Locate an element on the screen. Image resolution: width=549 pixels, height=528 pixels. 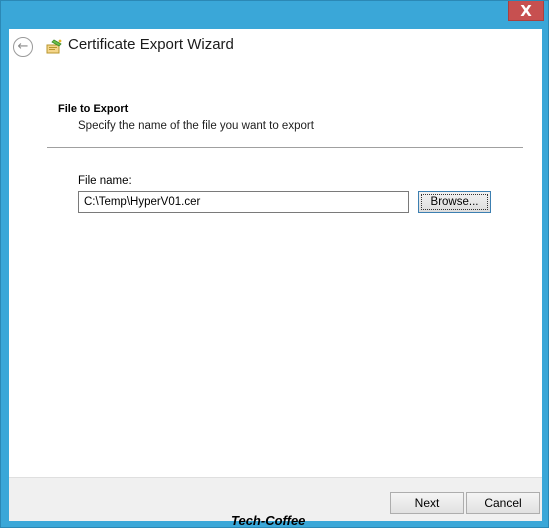
certificate-wizard-icon is located at coordinates (54, 46).